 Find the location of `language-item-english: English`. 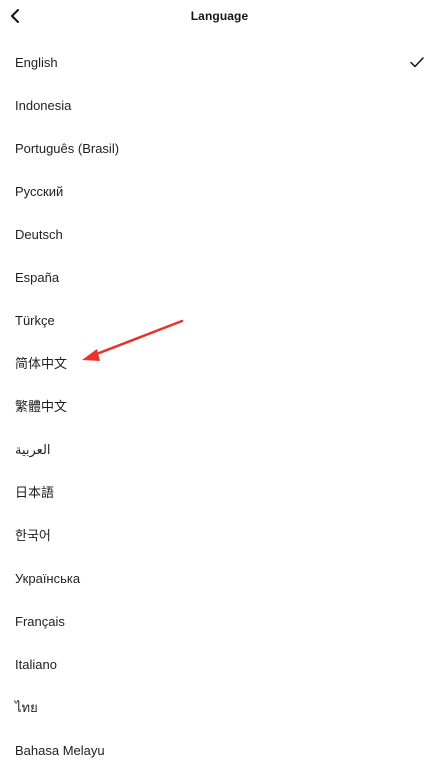

language-item-english: English is located at coordinates (219, 62).